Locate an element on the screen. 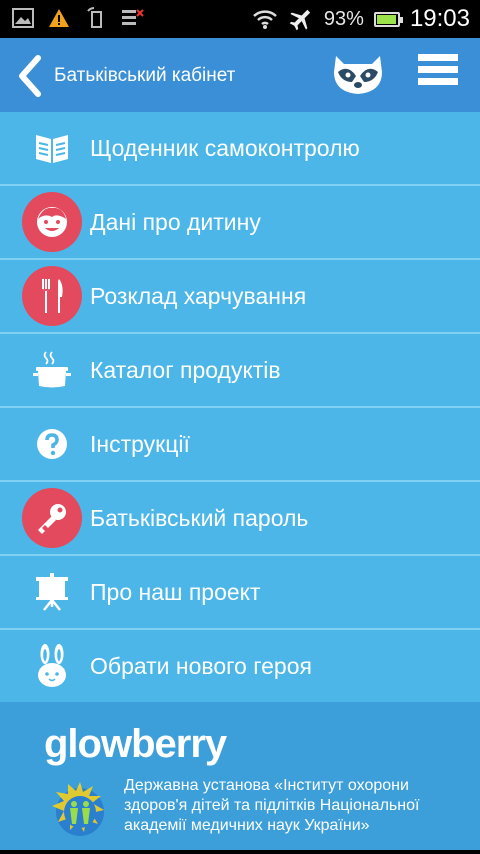 Image resolution: width=480 pixels, height=854 pixels. glowberry-logo: glowberry is located at coordinates (135, 744).